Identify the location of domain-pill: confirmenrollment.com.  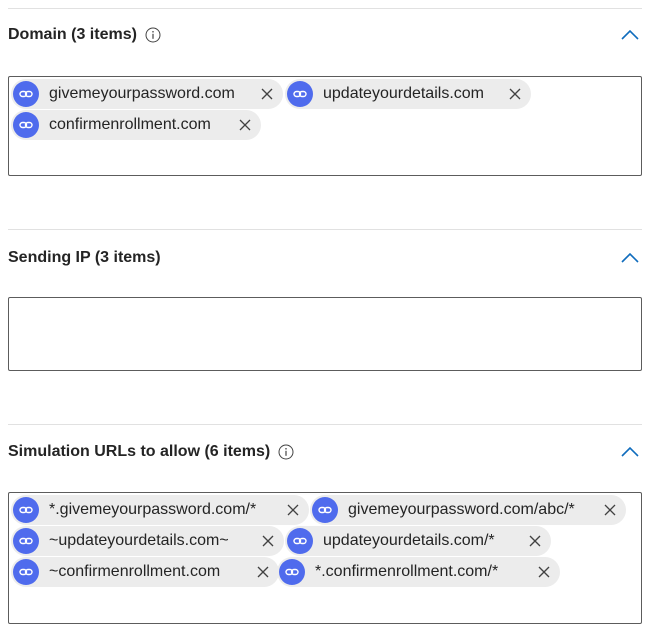
(136, 125).